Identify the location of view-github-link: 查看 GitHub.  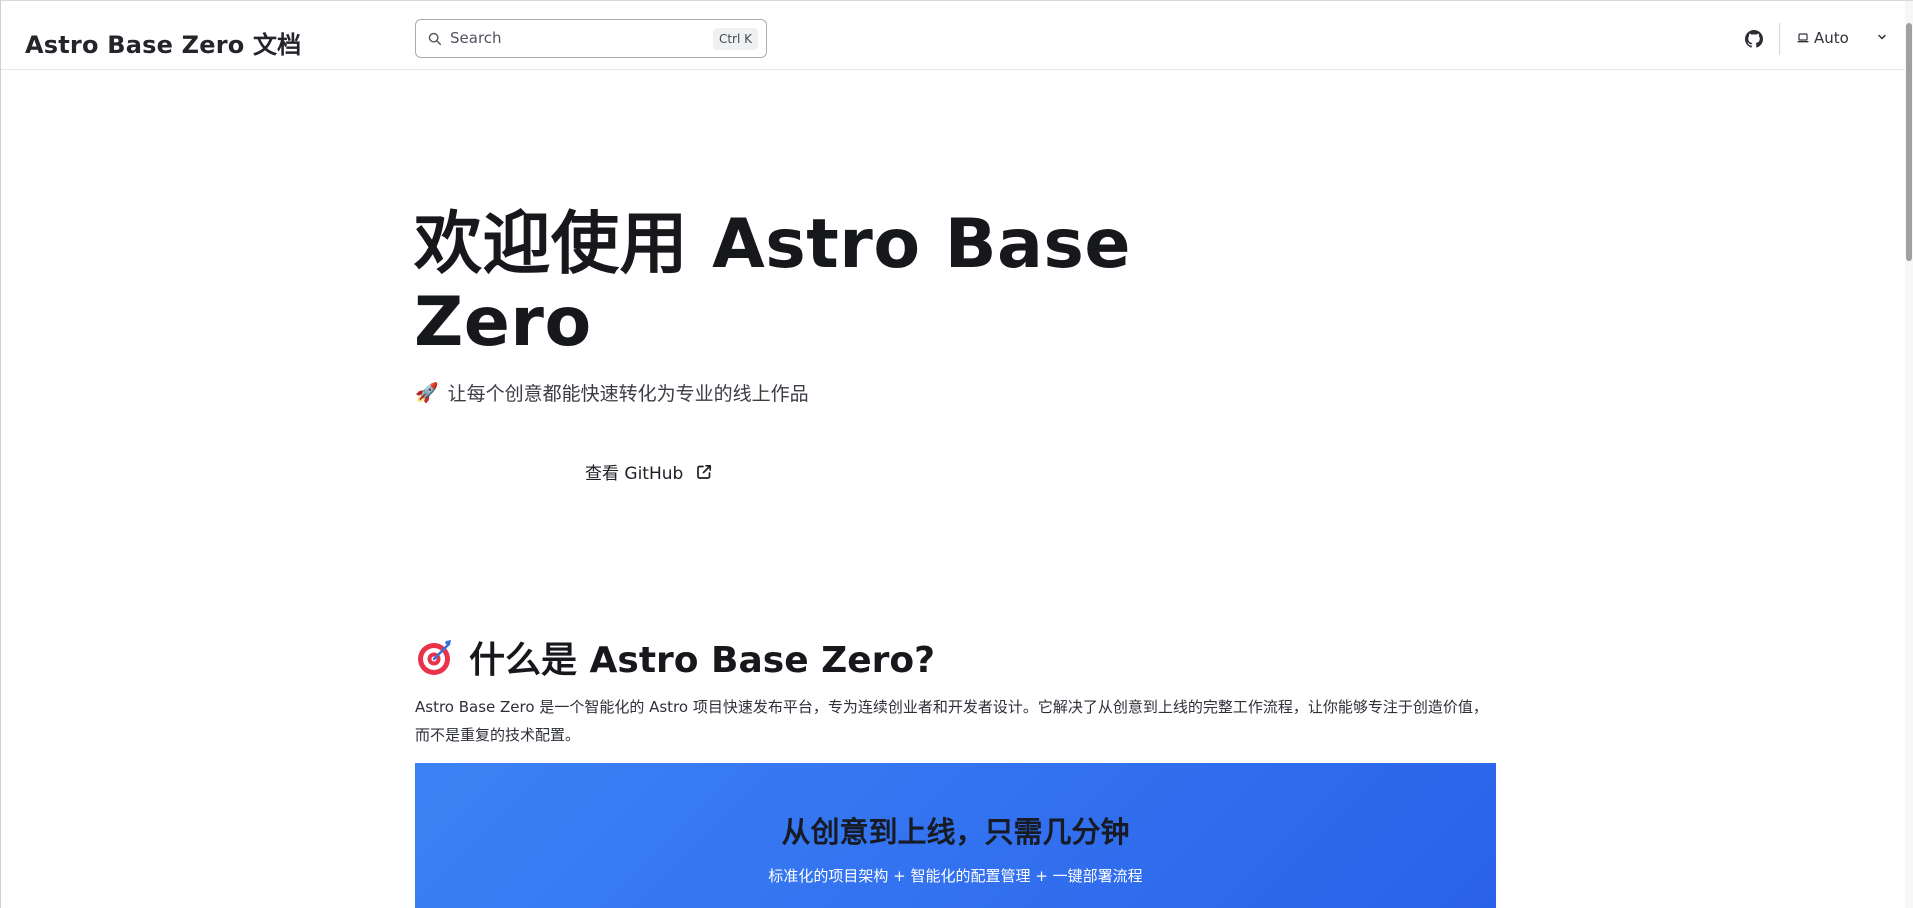
(649, 471).